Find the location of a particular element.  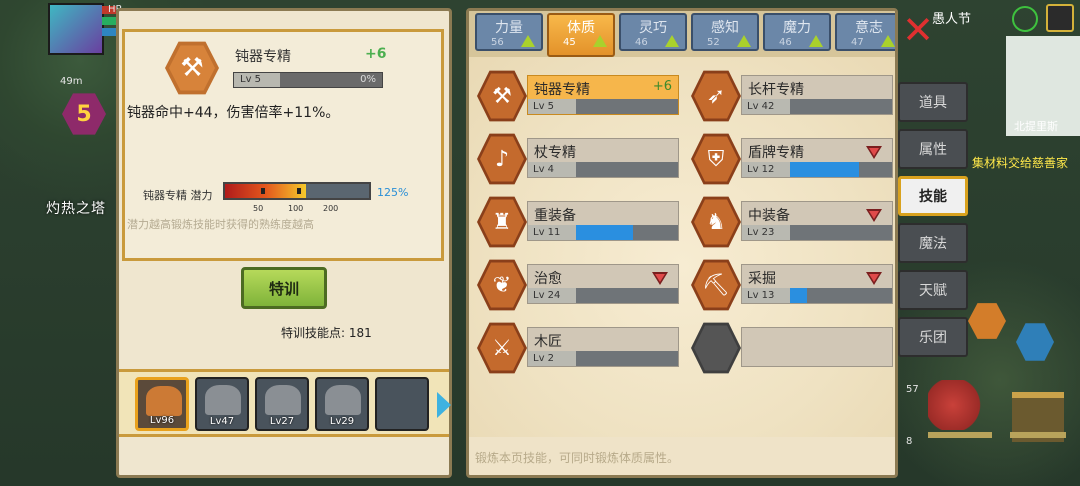

globe-icon is located at coordinates (1025, 19).